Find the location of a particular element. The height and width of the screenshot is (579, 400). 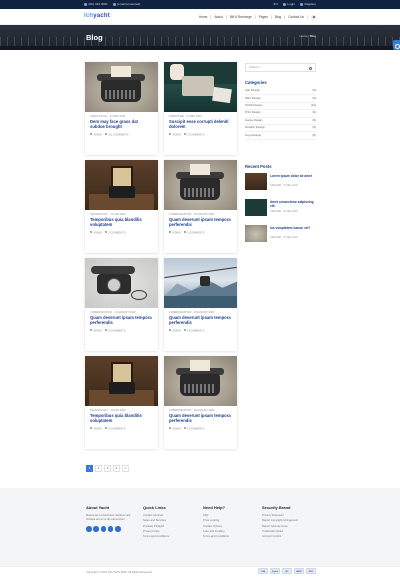

page-1: 1 is located at coordinates (89, 468).